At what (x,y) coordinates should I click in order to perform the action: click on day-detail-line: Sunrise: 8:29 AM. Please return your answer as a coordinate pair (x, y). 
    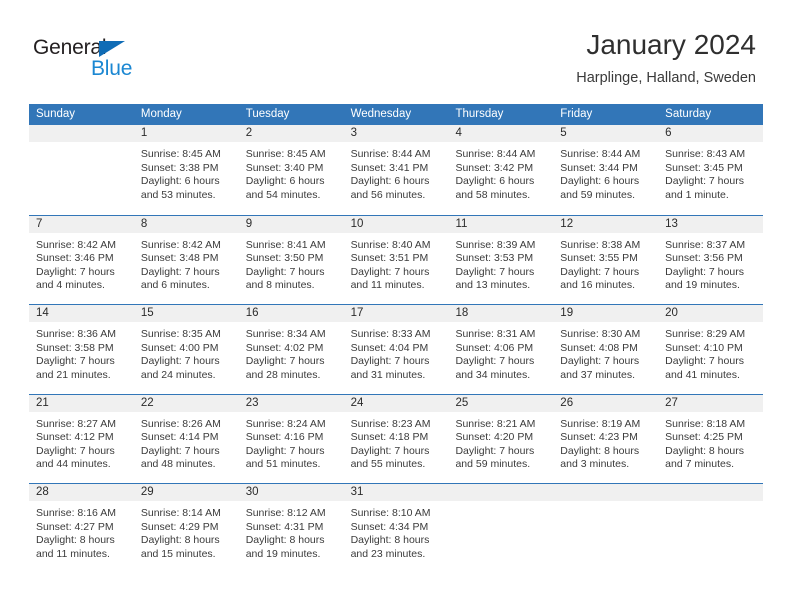
    Looking at the image, I should click on (705, 334).